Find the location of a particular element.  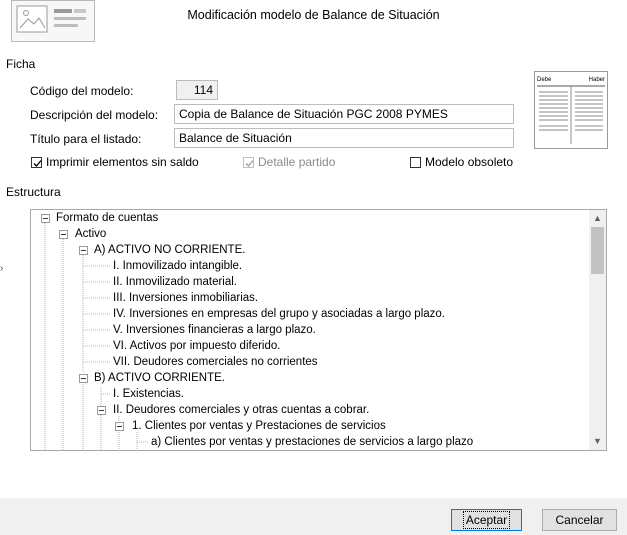

tree-node: VI. Activos por impuesto diferido. is located at coordinates (196, 346).